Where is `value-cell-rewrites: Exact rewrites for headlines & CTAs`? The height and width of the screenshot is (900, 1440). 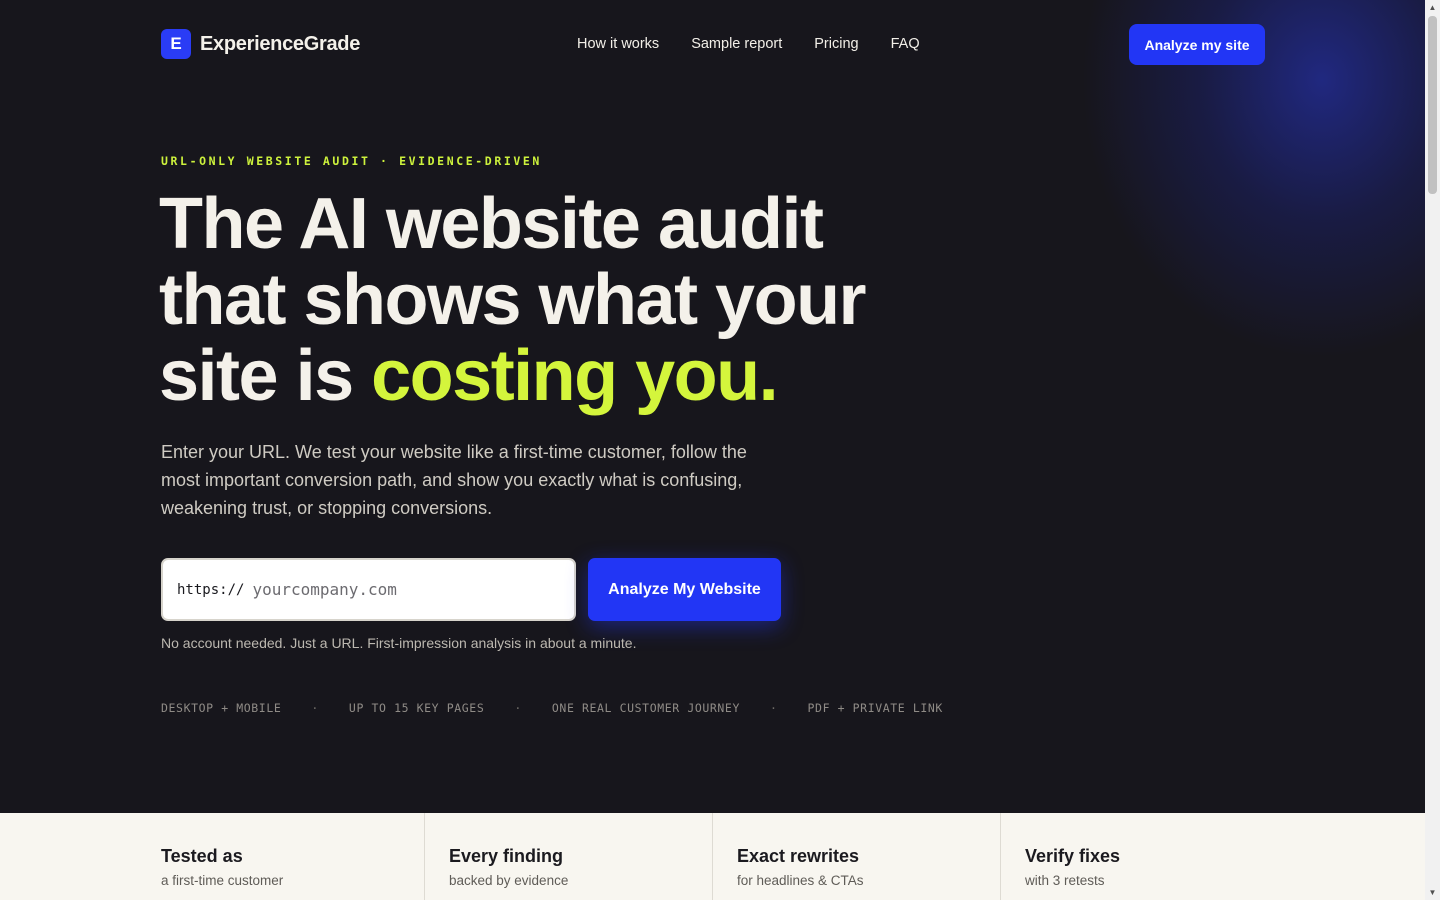
value-cell-rewrites: Exact rewrites for headlines & CTAs is located at coordinates (857, 856).